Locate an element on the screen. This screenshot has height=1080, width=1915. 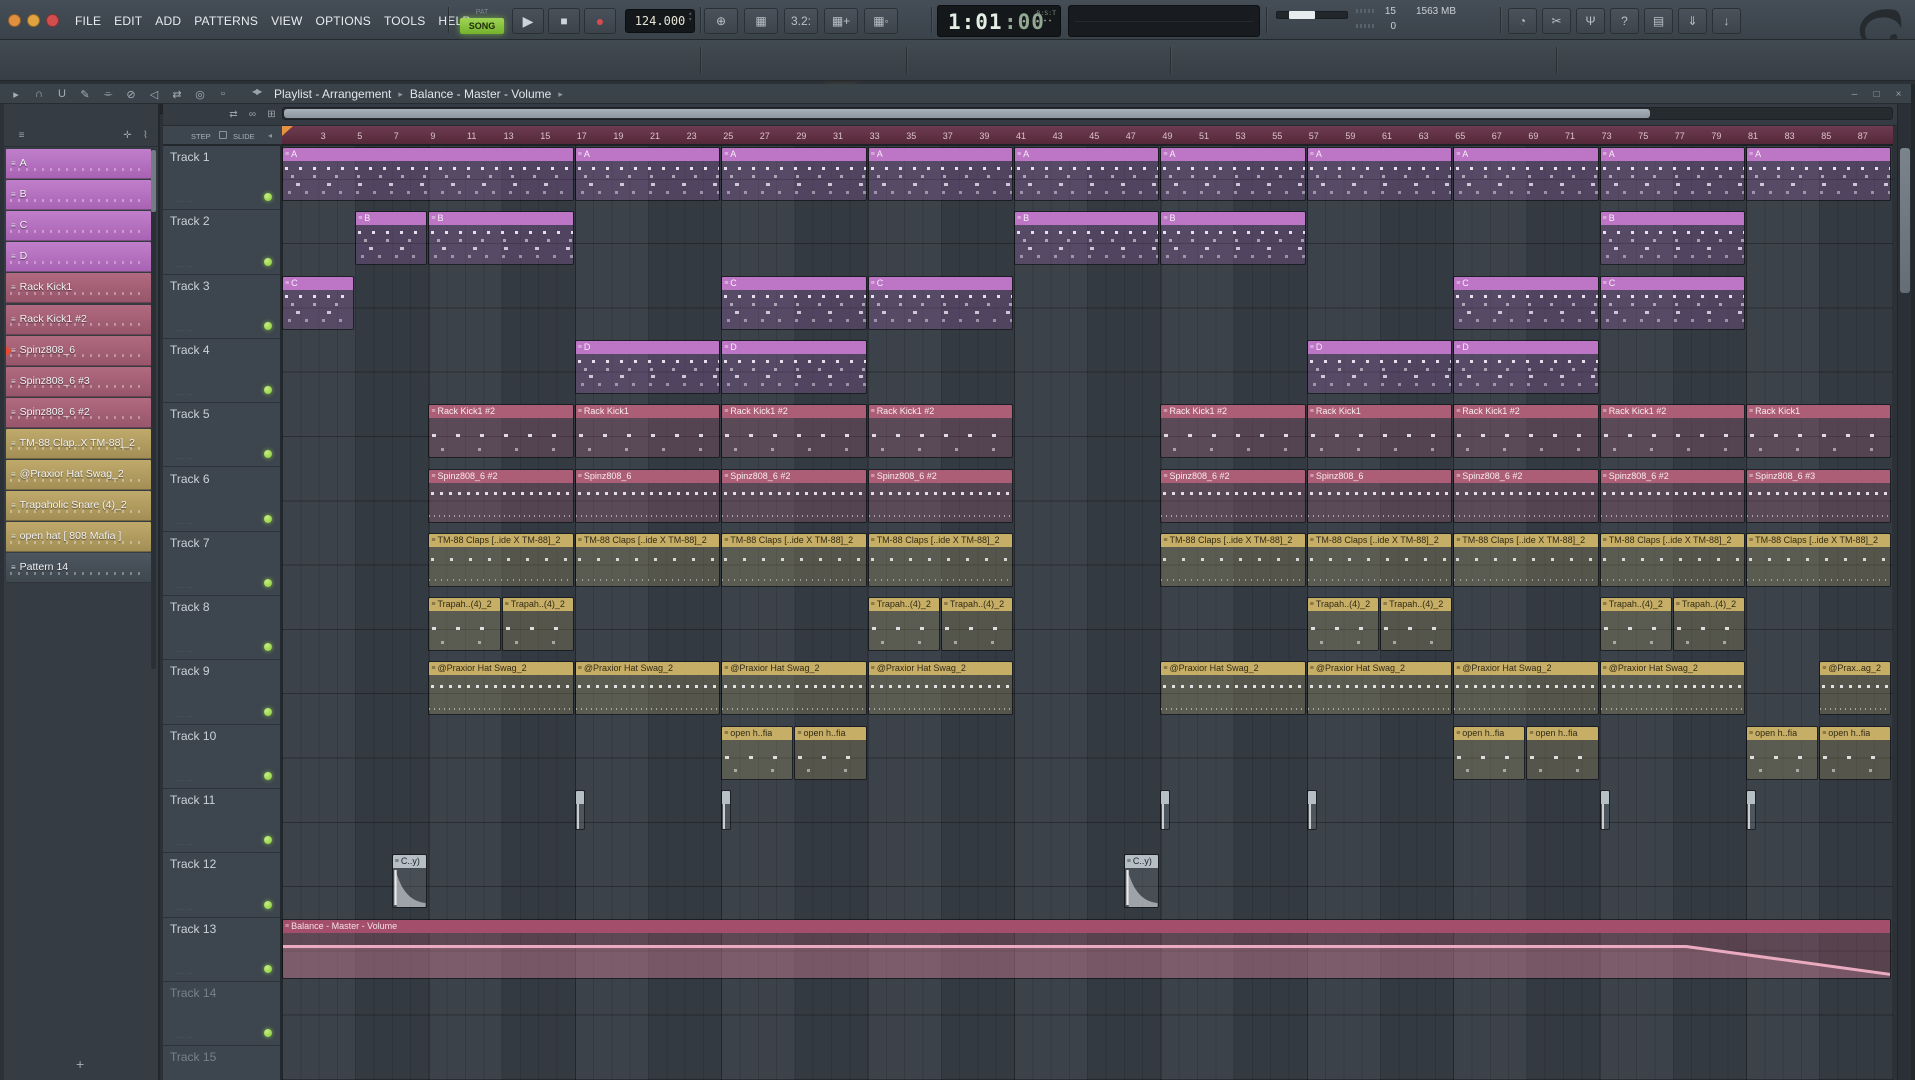
add-pattern-plus-button: + is located at coordinates (80, 1064).